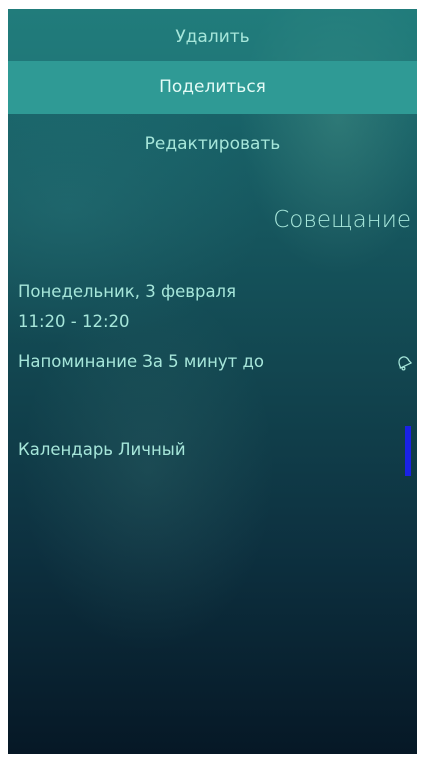  What do you see at coordinates (212, 140) in the screenshot?
I see `edit-menu-item: Редактировать` at bounding box center [212, 140].